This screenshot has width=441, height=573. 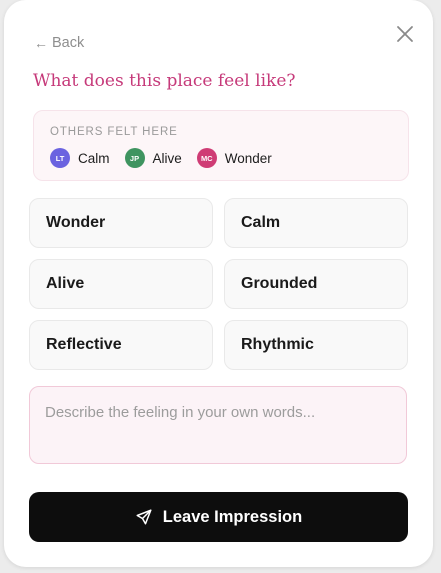 I want to click on leave-impression-label: Leave Impression, so click(x=232, y=516).